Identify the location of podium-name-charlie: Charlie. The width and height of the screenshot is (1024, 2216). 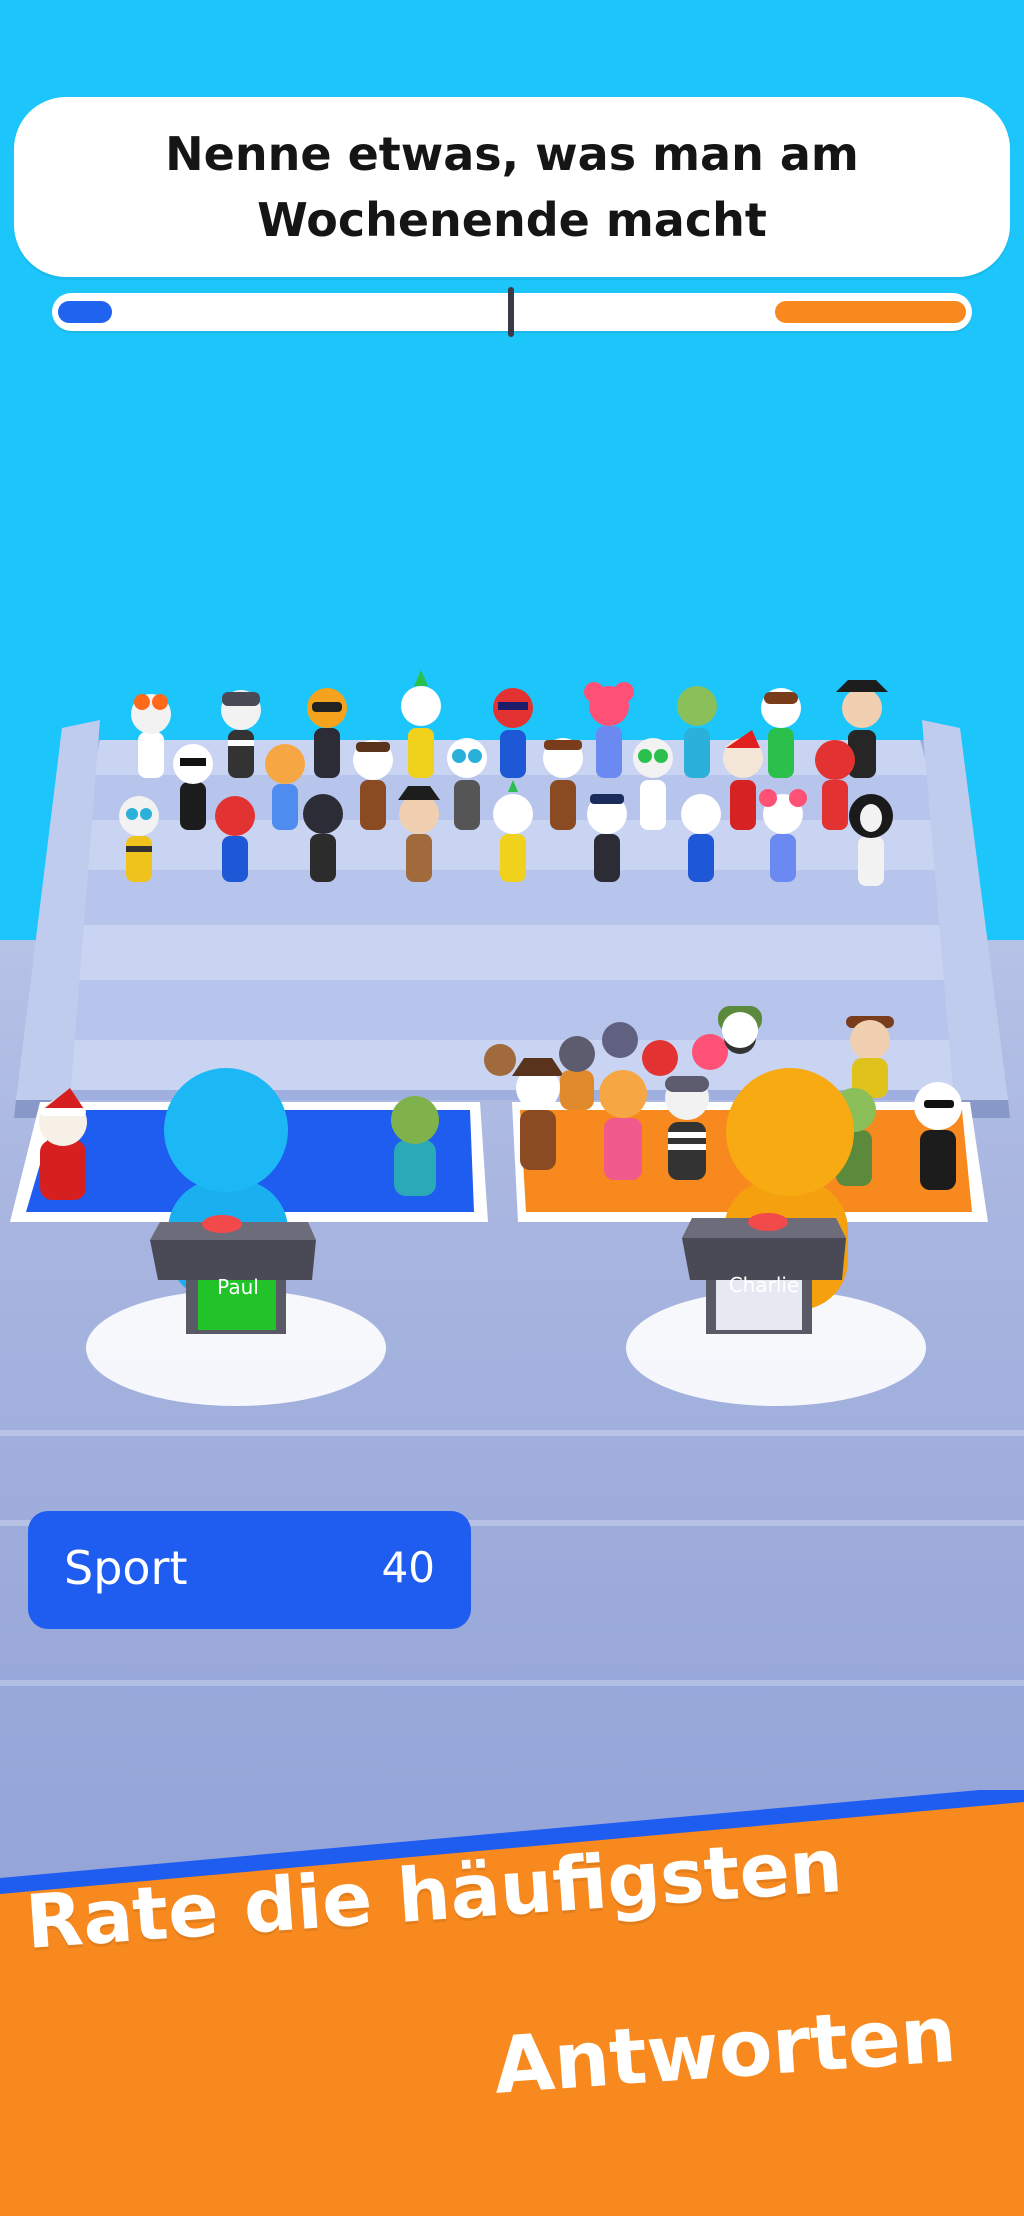
(764, 1285).